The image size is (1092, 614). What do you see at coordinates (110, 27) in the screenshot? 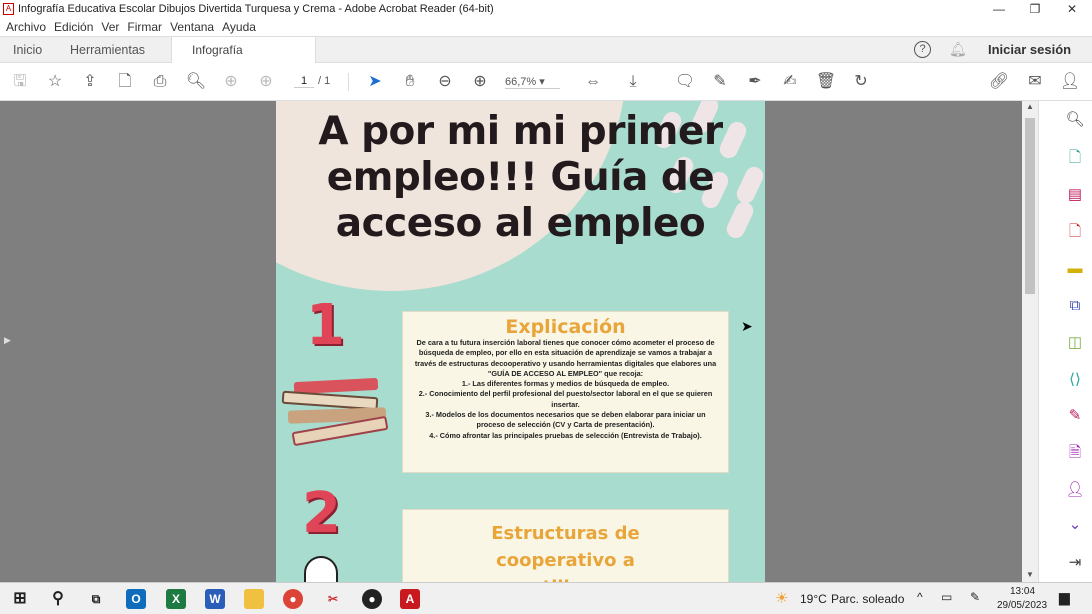
I see `menu-ver: Ver` at bounding box center [110, 27].